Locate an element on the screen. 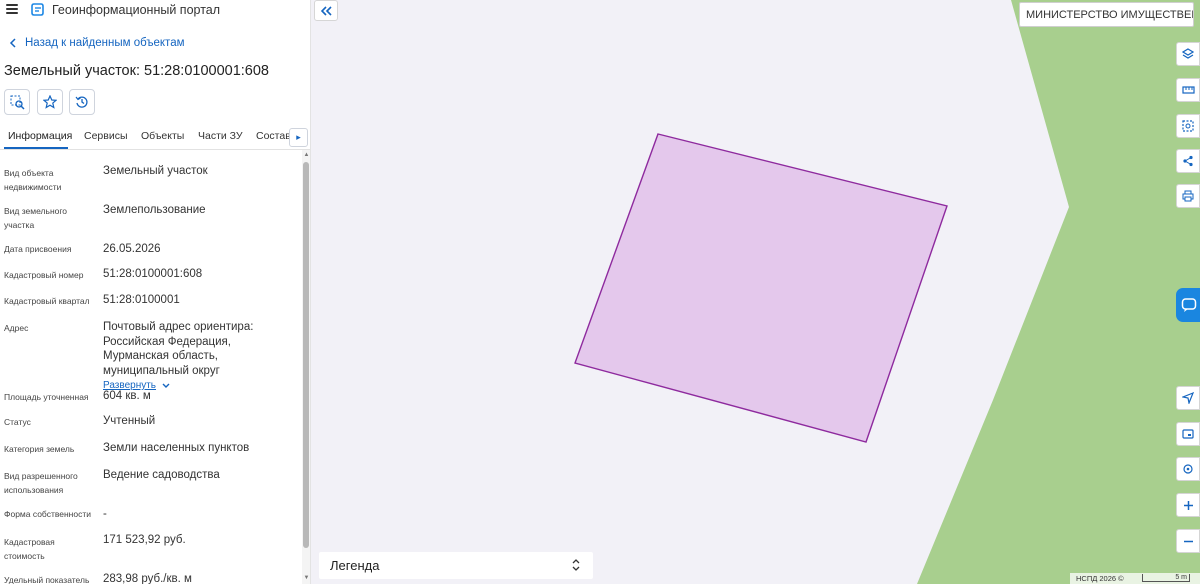 The image size is (1200, 584). tab-services: Сервисы is located at coordinates (106, 136).